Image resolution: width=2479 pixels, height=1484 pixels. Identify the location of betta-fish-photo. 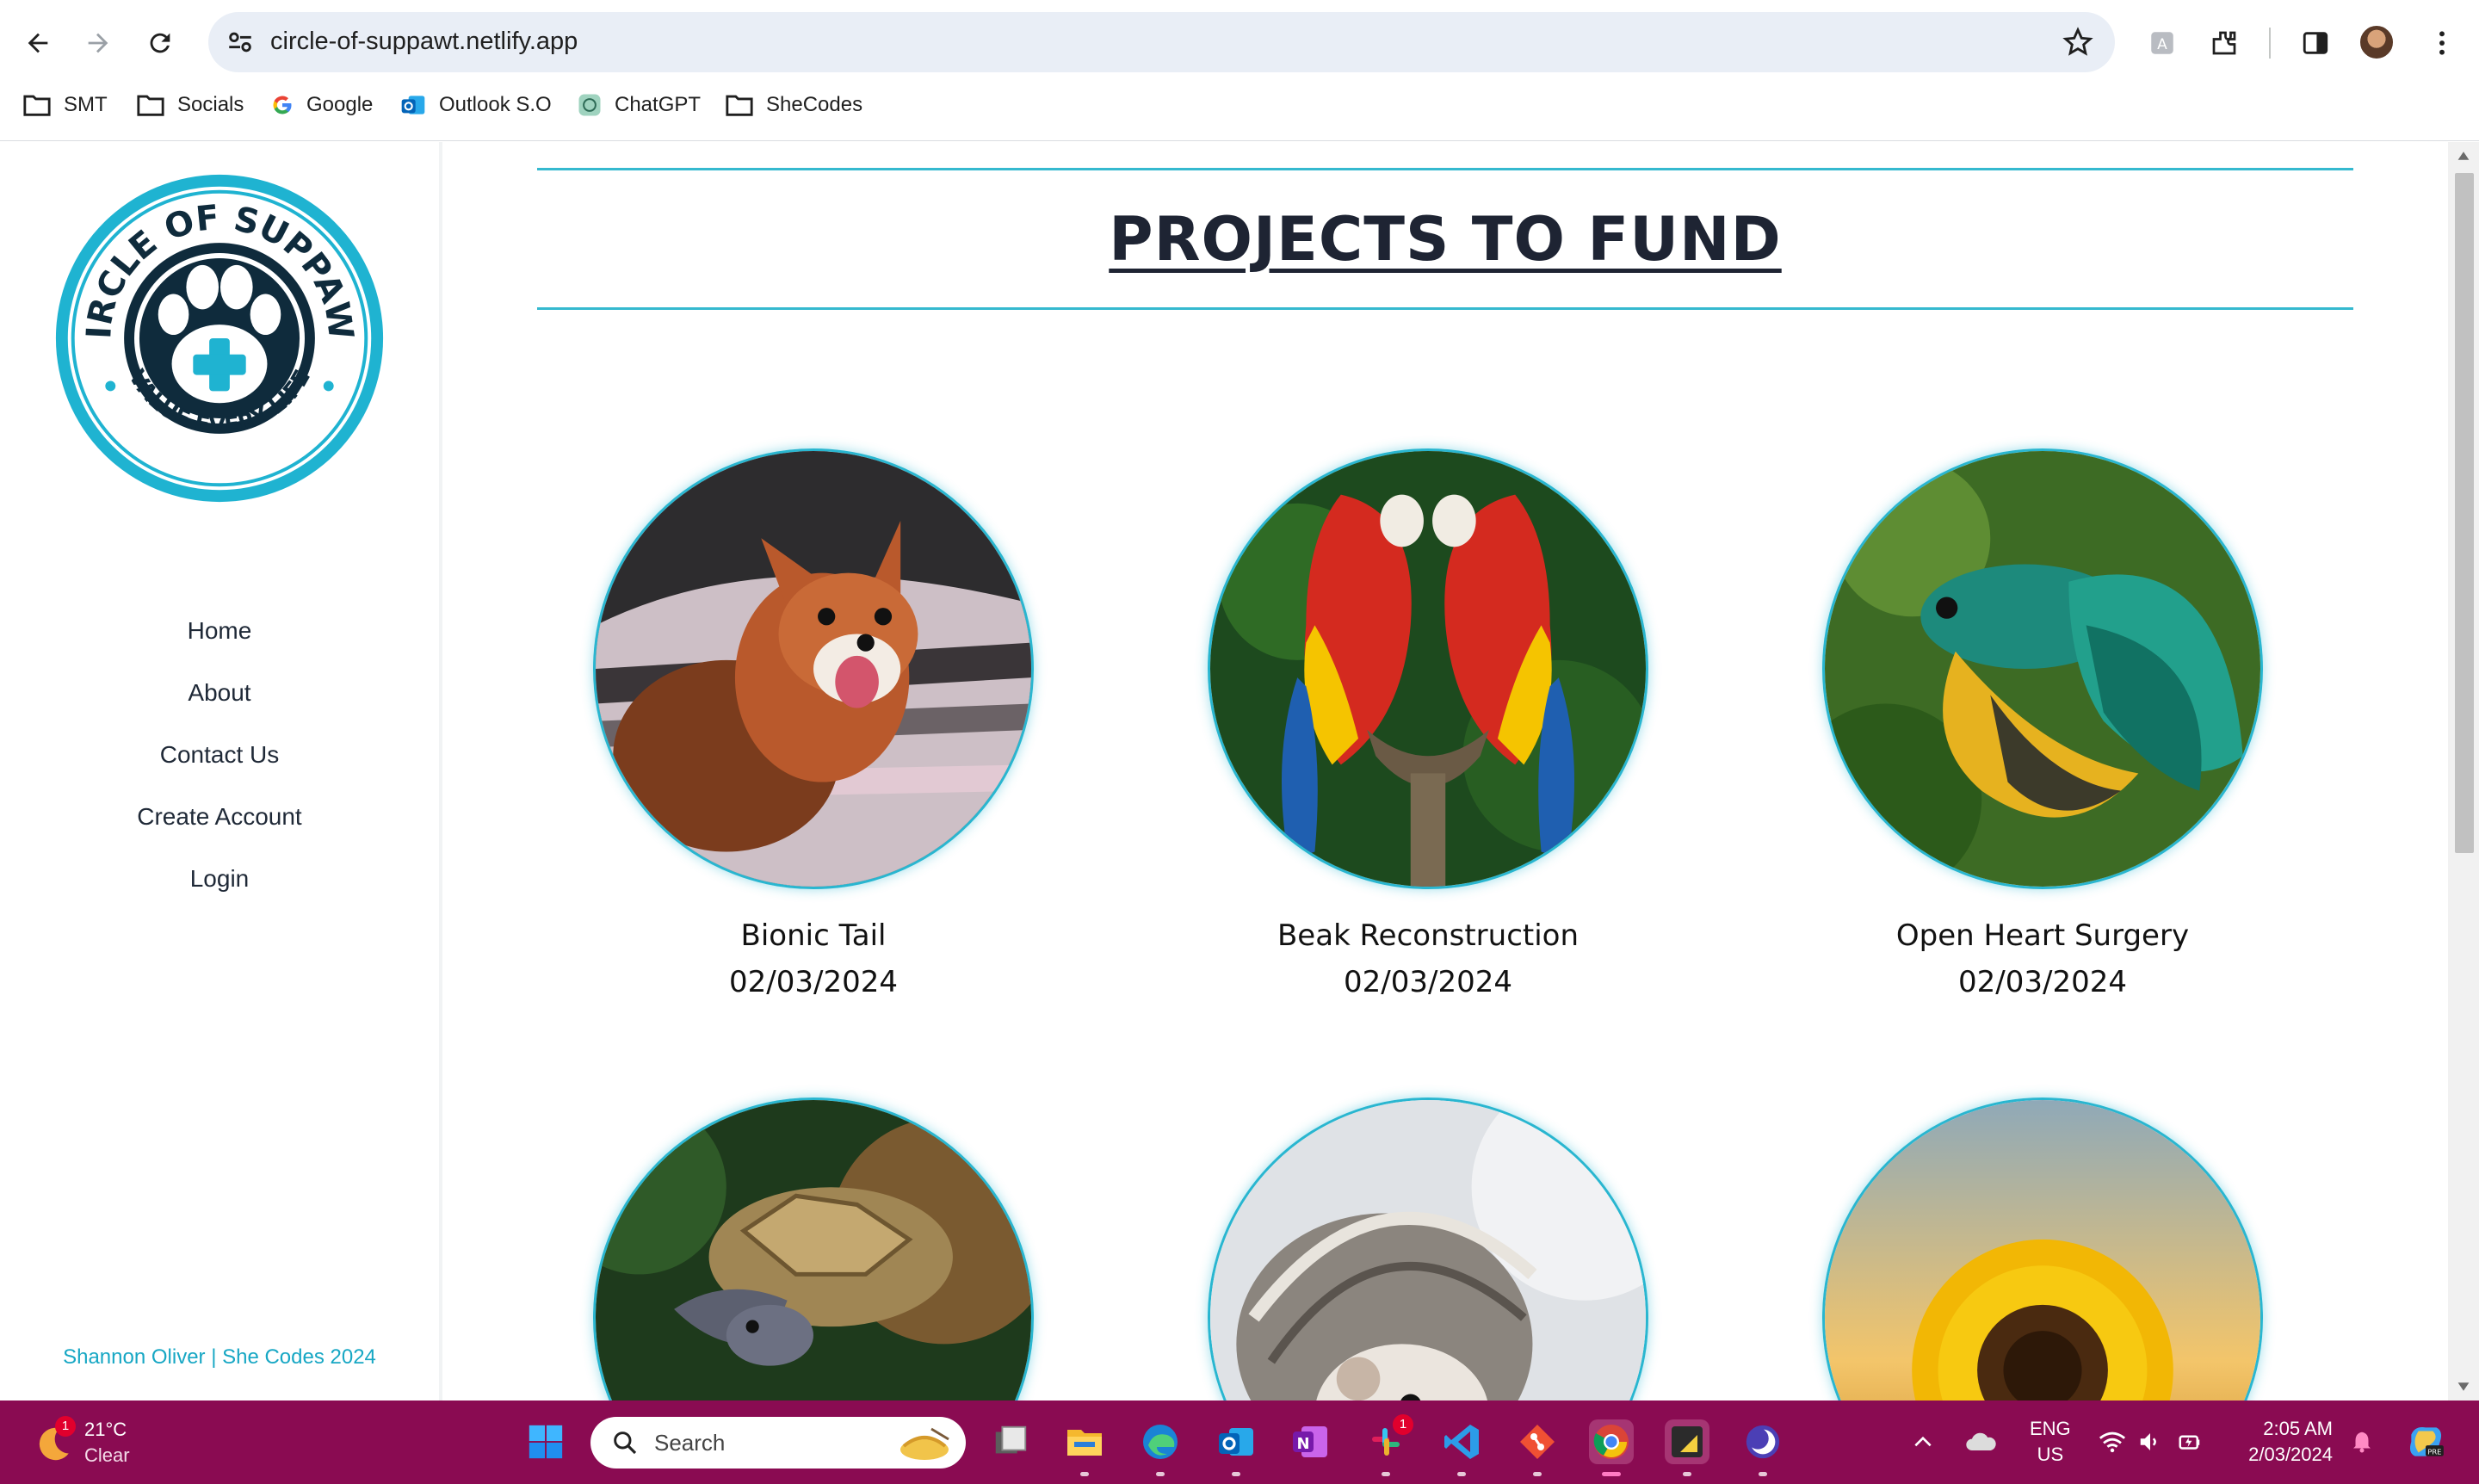
(2042, 668).